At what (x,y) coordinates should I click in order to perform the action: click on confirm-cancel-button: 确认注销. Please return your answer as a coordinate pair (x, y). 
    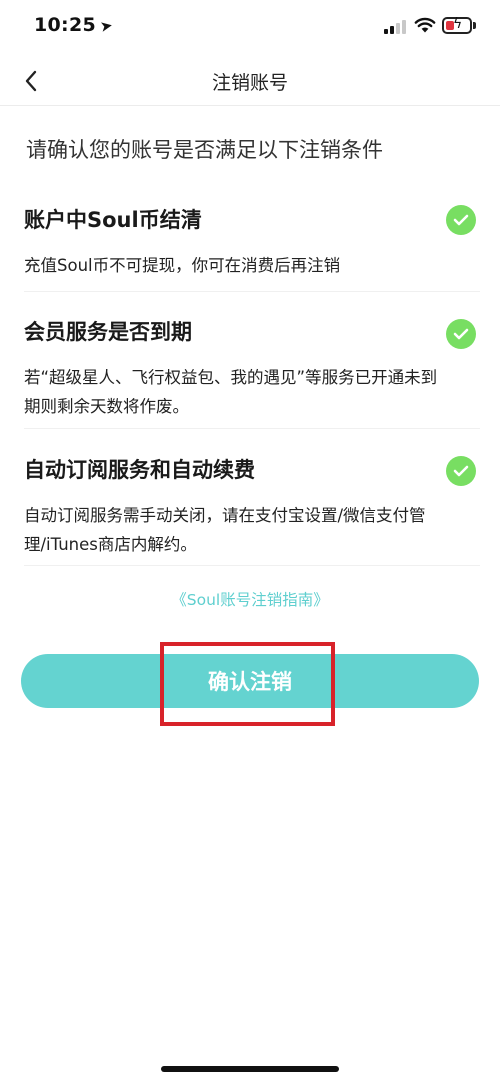
    Looking at the image, I should click on (250, 681).